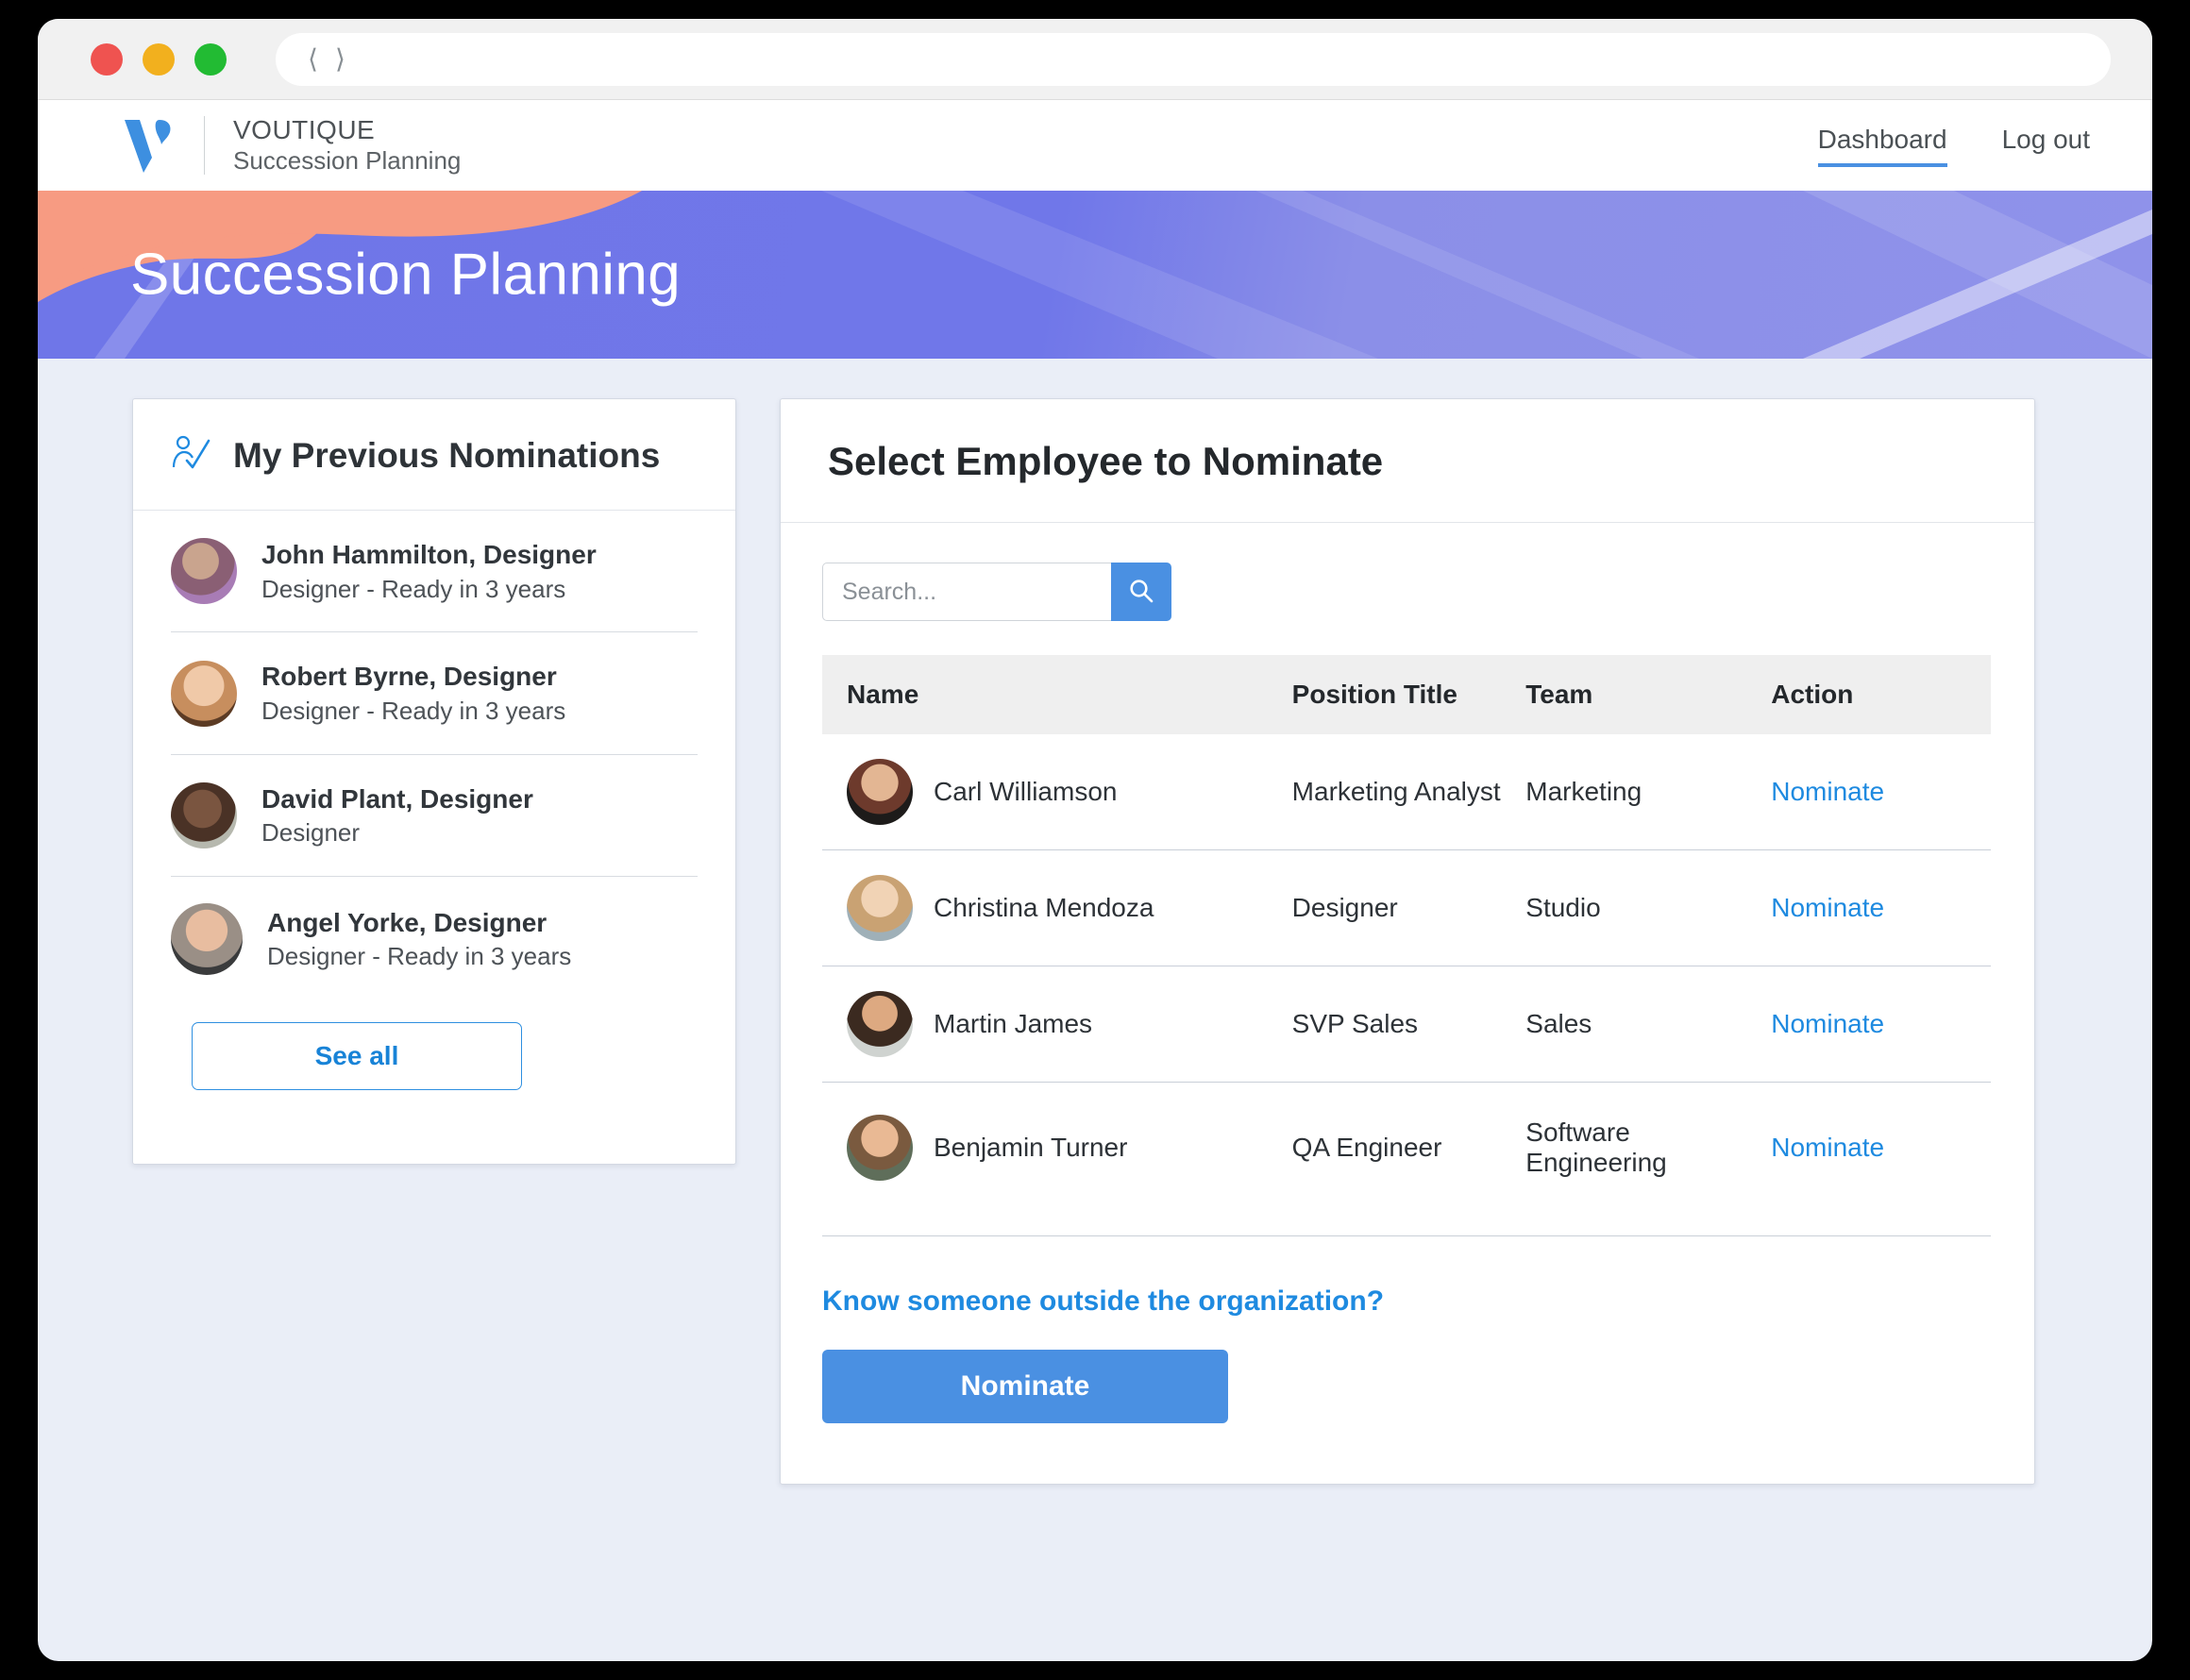 This screenshot has height=1680, width=2190. What do you see at coordinates (1031, 1147) in the screenshot?
I see `employee-name: Benjamin Turner` at bounding box center [1031, 1147].